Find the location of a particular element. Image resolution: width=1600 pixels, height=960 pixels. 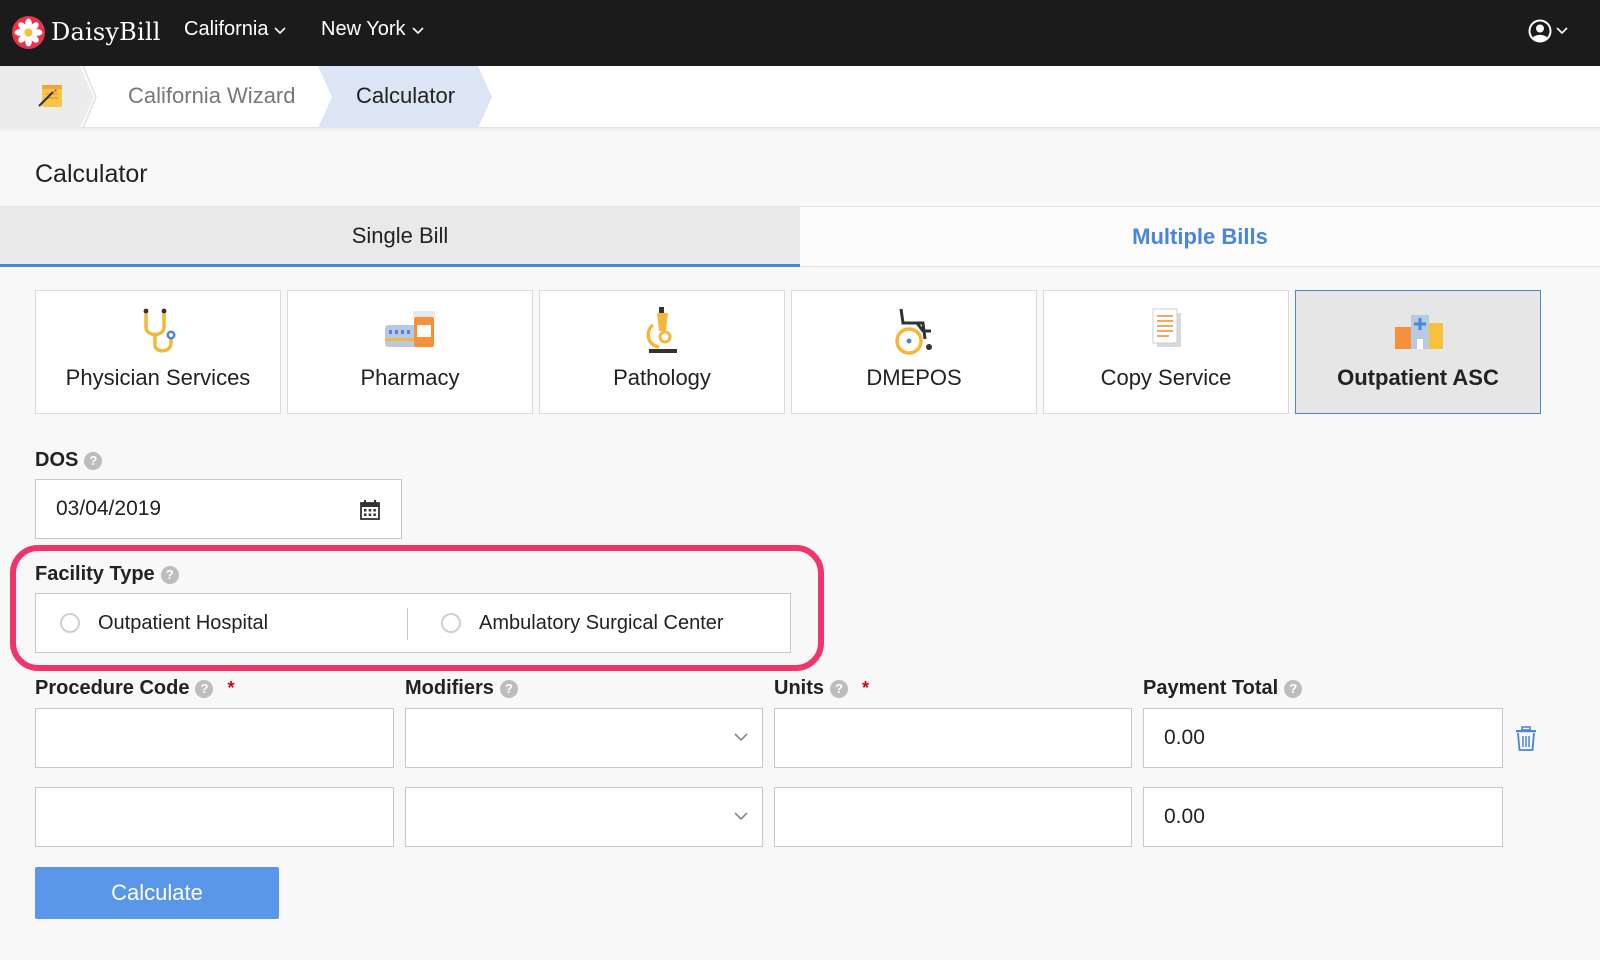

breadcrumb: California Wizard Calculator is located at coordinates (800, 97).